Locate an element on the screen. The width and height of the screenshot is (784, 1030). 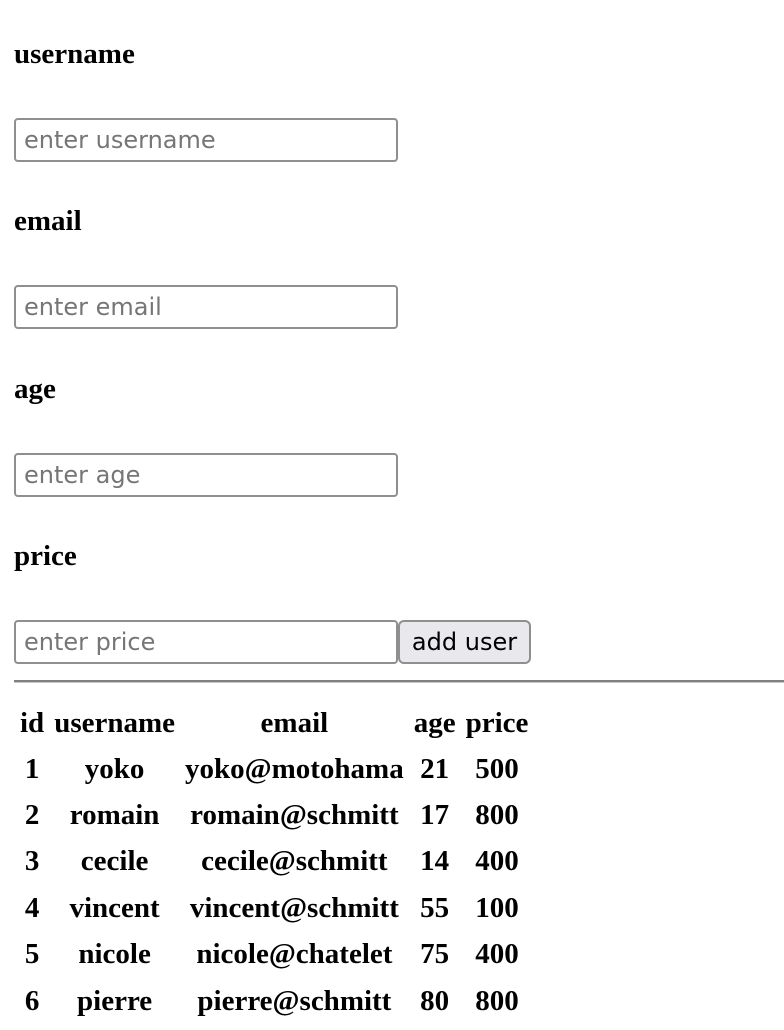
cell-age: 55 is located at coordinates (435, 907).